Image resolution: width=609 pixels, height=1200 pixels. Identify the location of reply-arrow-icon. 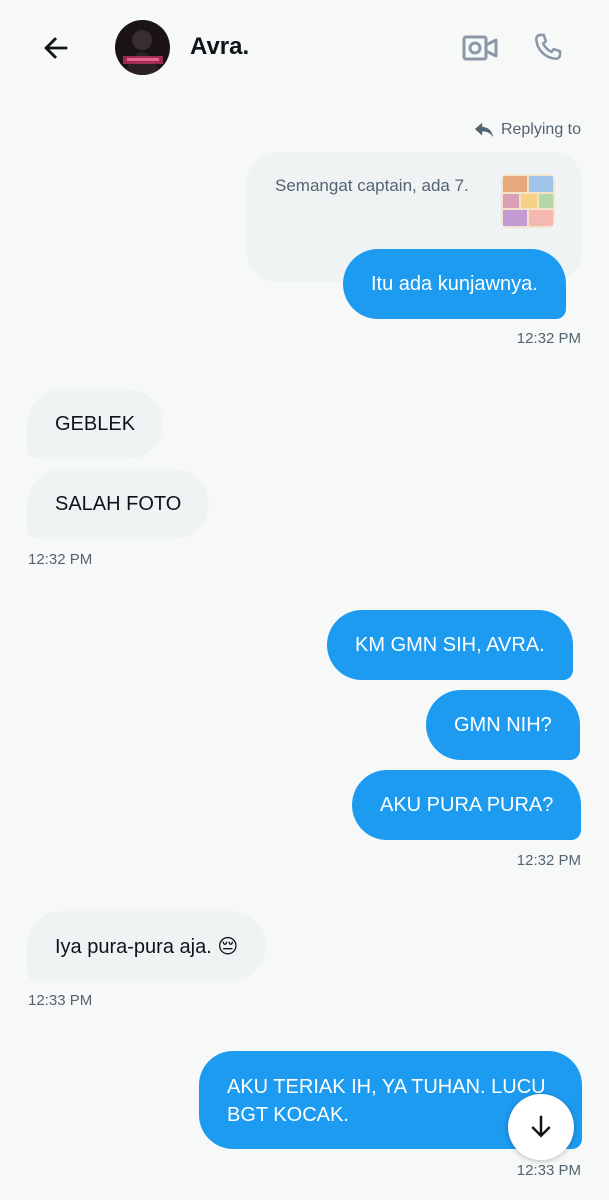
(484, 130).